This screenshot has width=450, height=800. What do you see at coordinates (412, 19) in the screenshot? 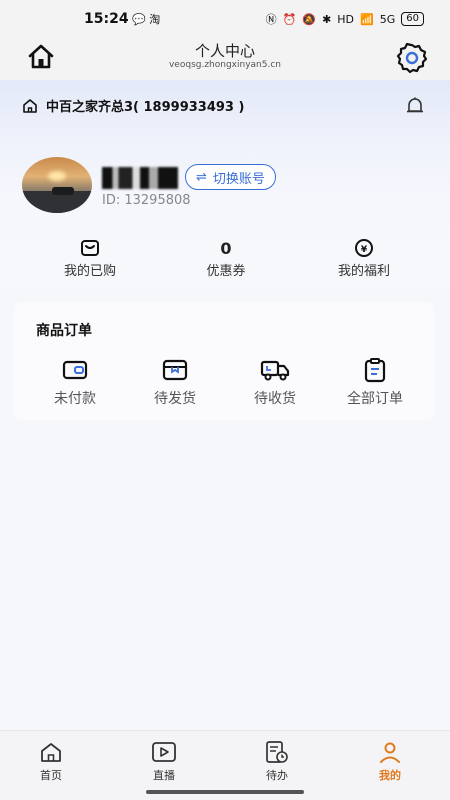
I see `battery-icon: 60` at bounding box center [412, 19].